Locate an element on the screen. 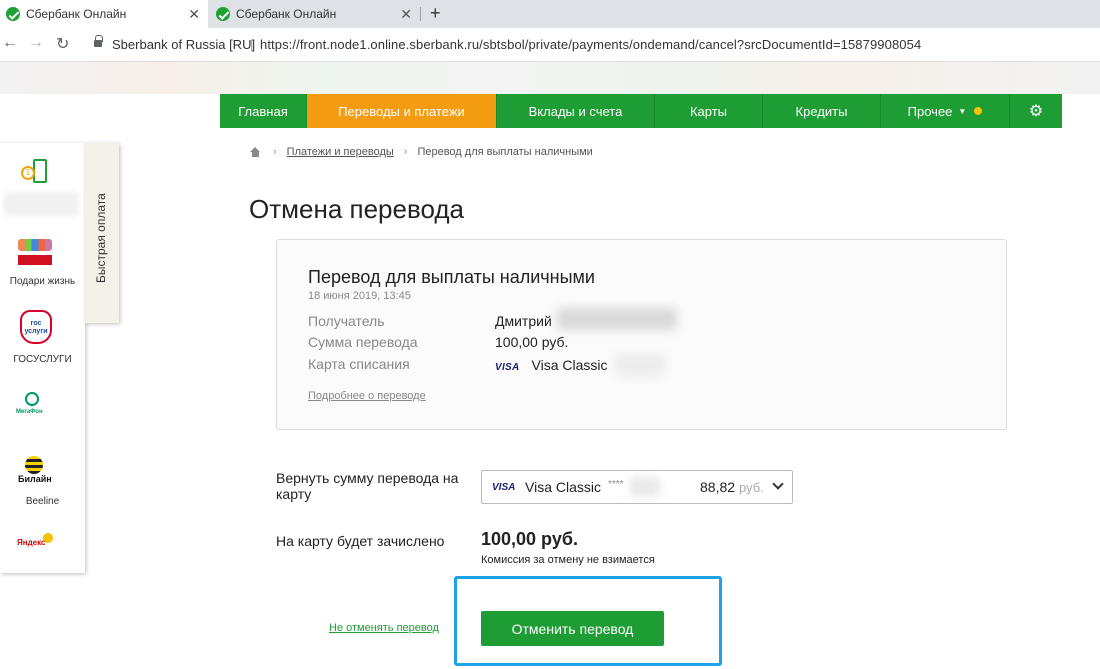  back-arrow-icon: ← is located at coordinates (10, 43).